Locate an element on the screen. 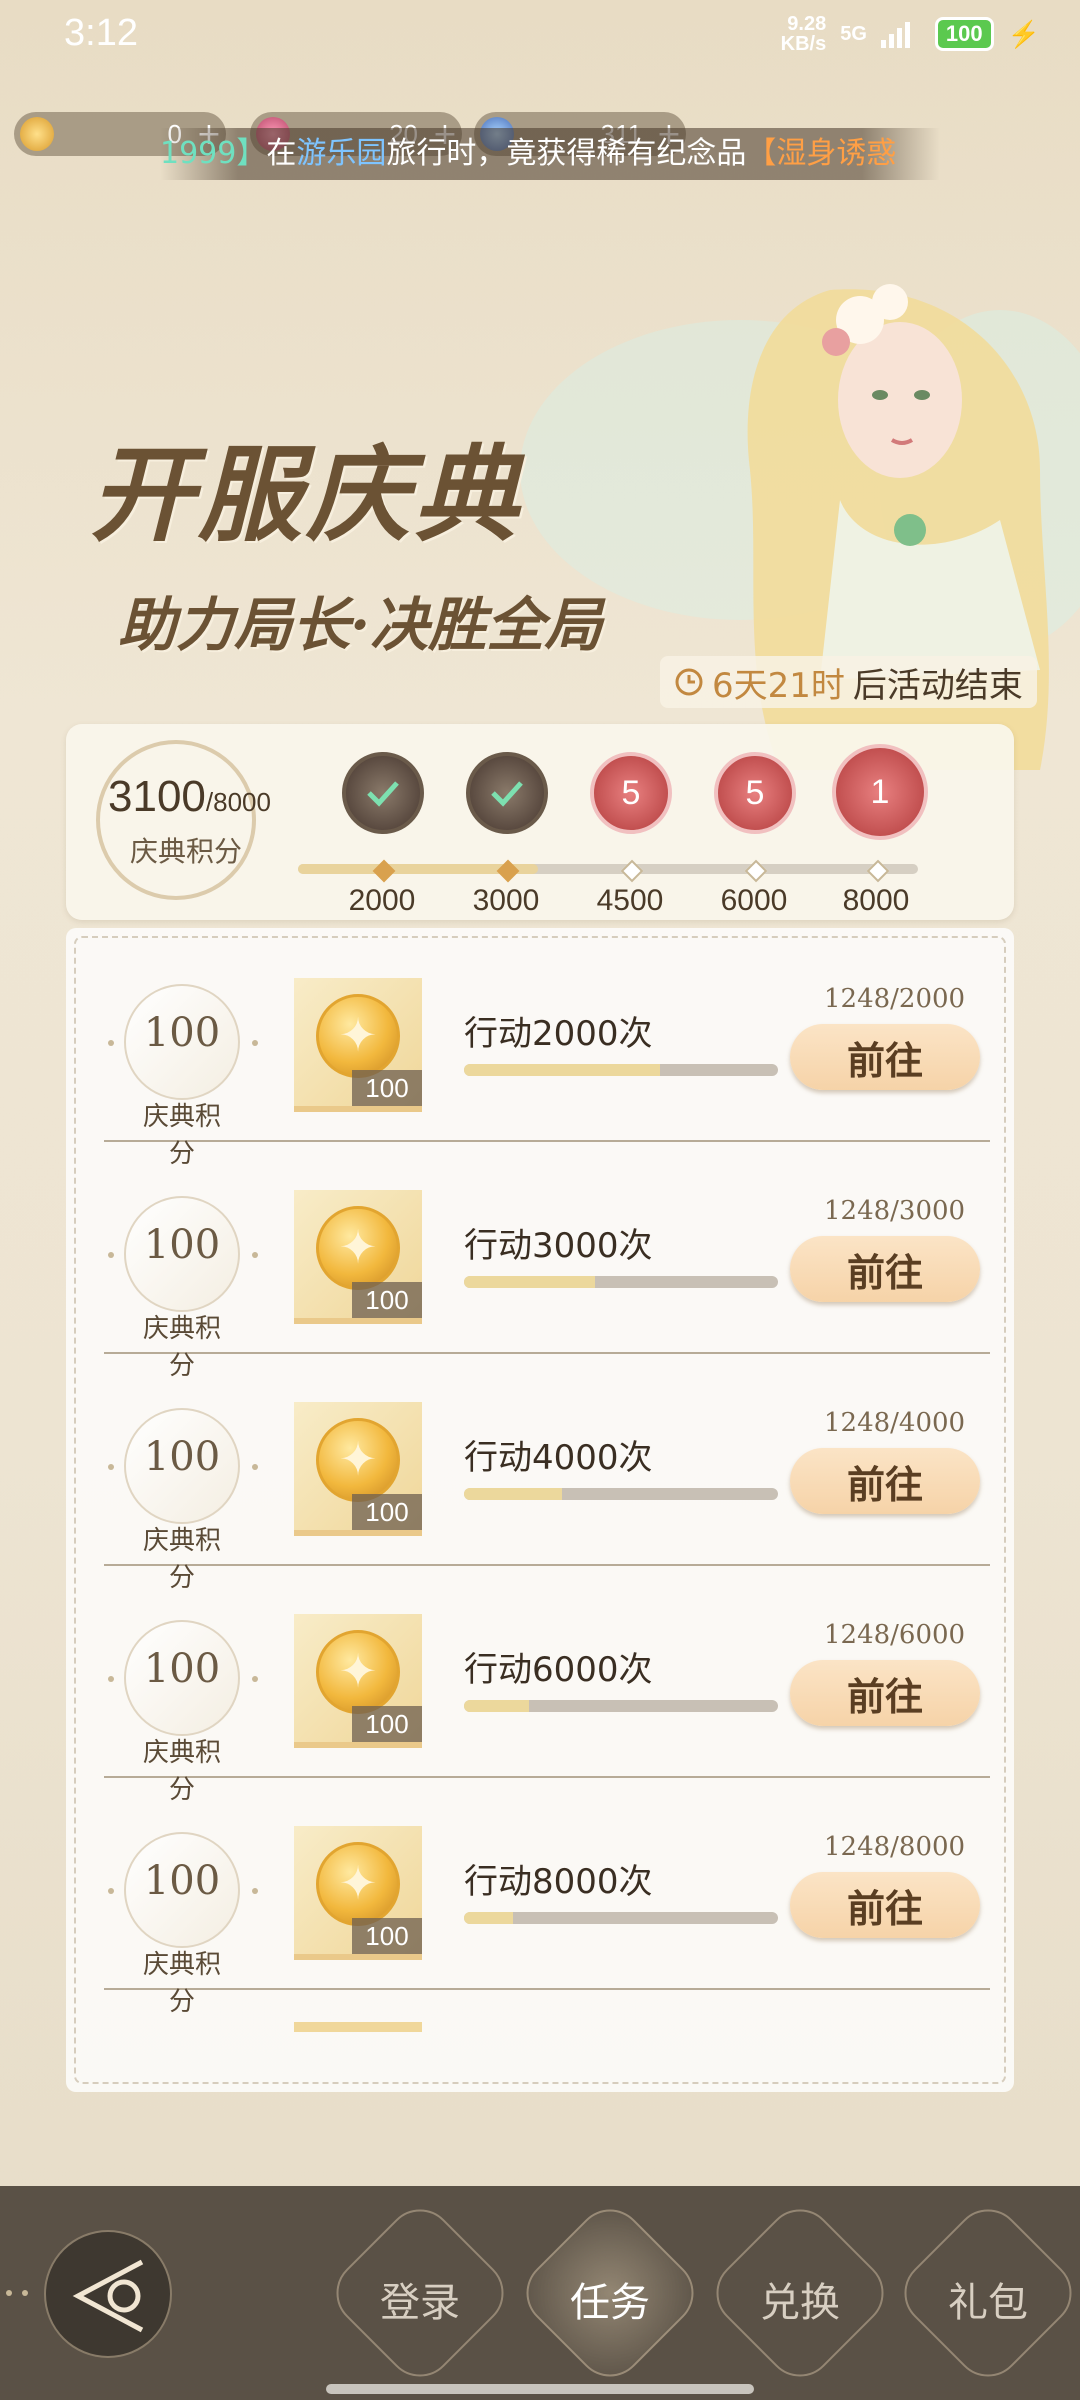 The image size is (1080, 2400). back-button is located at coordinates (108, 2294).